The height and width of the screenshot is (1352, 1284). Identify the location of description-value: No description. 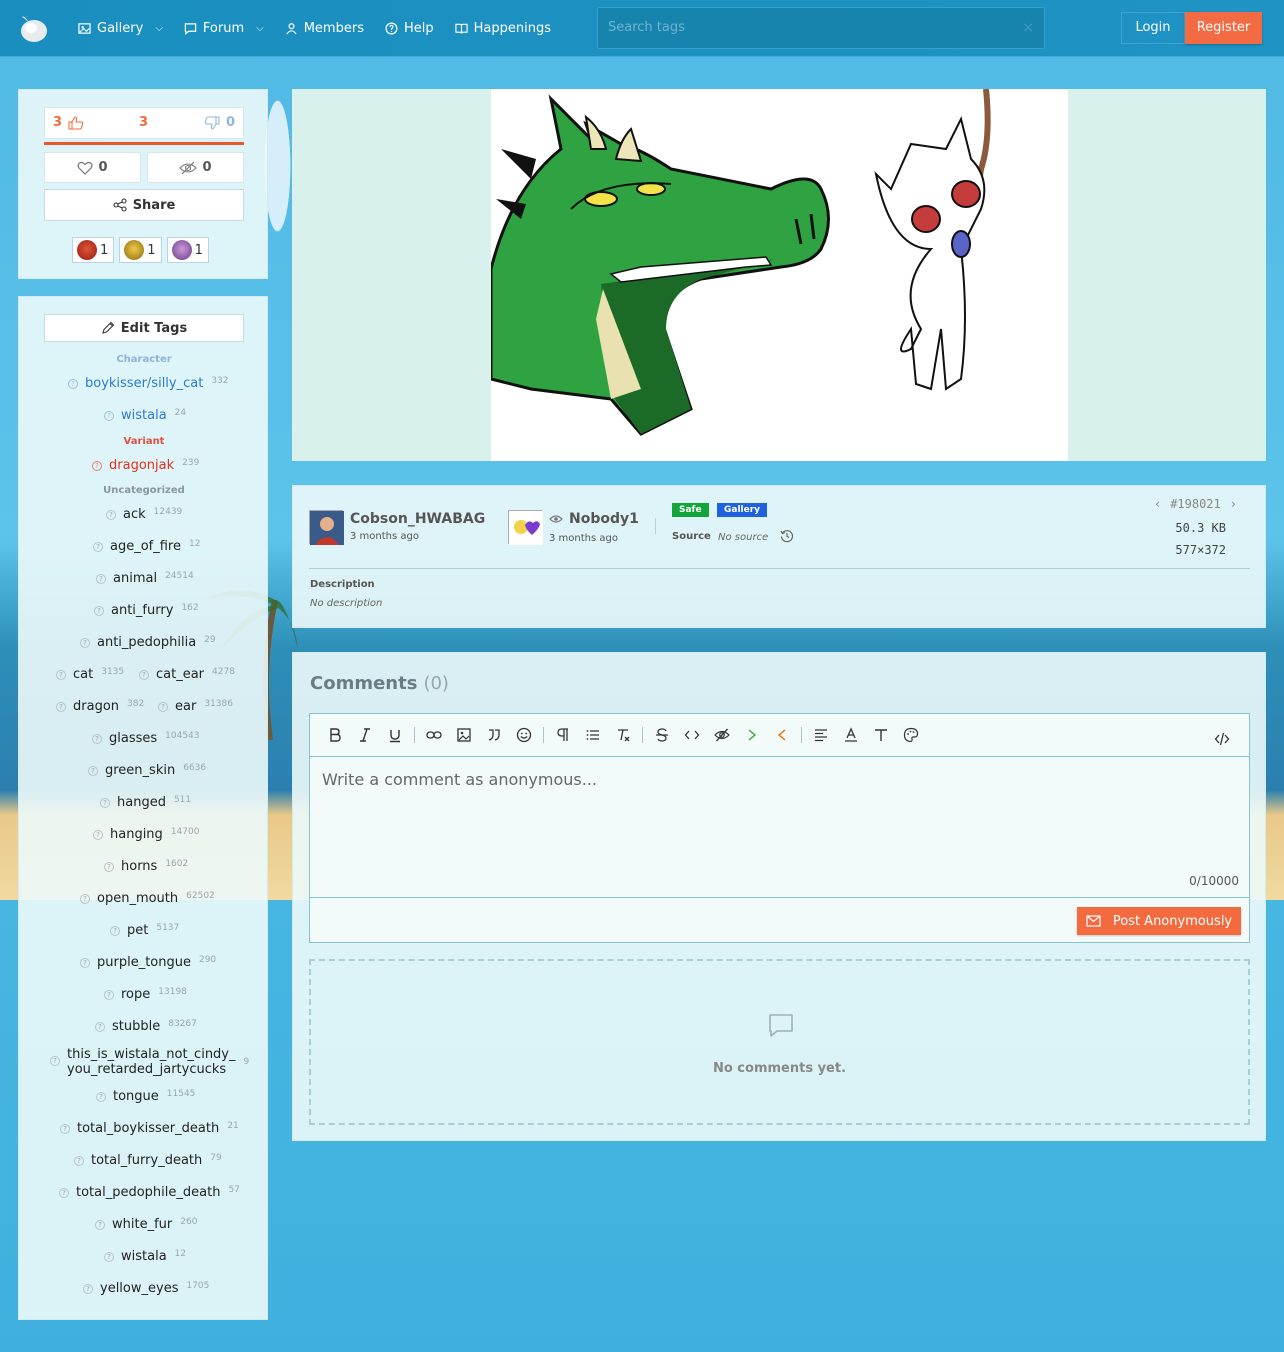
(346, 603).